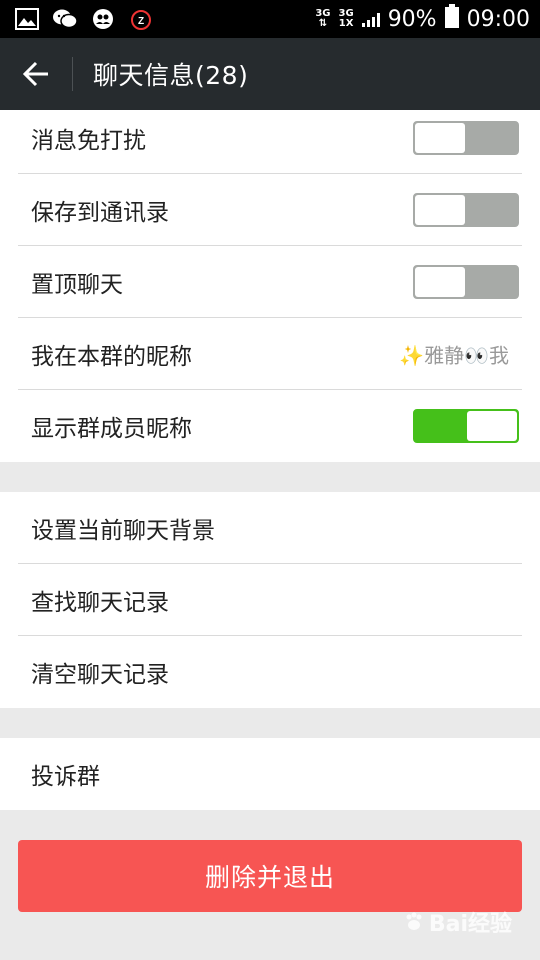 The height and width of the screenshot is (960, 540). What do you see at coordinates (454, 355) in the screenshot?
I see `group-nickname-value: ✨雅静👀我` at bounding box center [454, 355].